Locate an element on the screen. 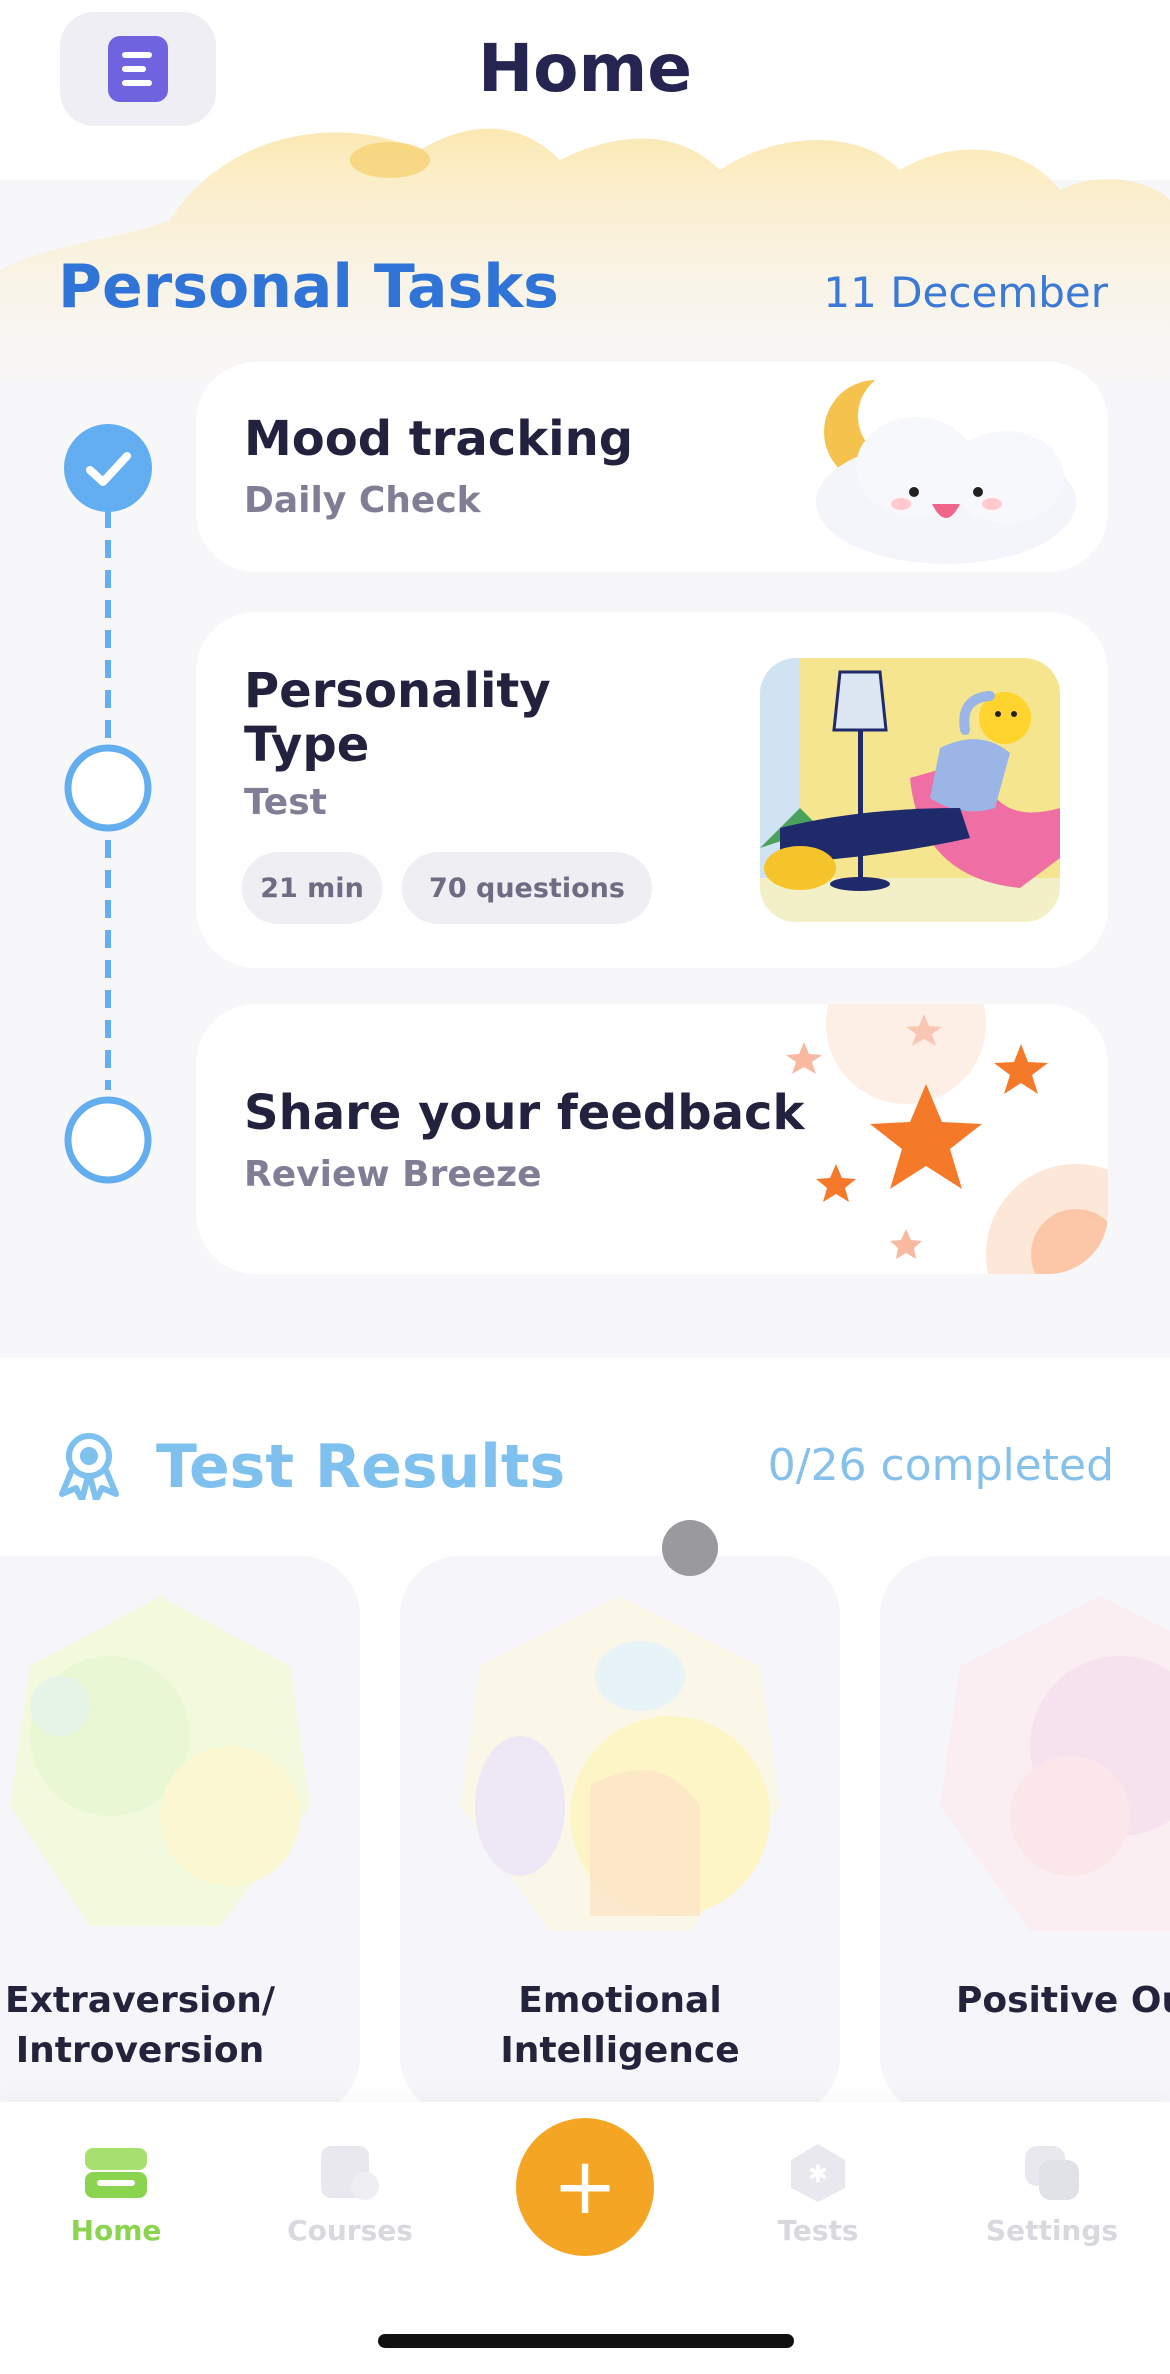 The image size is (1170, 2374). result-label: Extraversion/ Introversion is located at coordinates (180, 2026).